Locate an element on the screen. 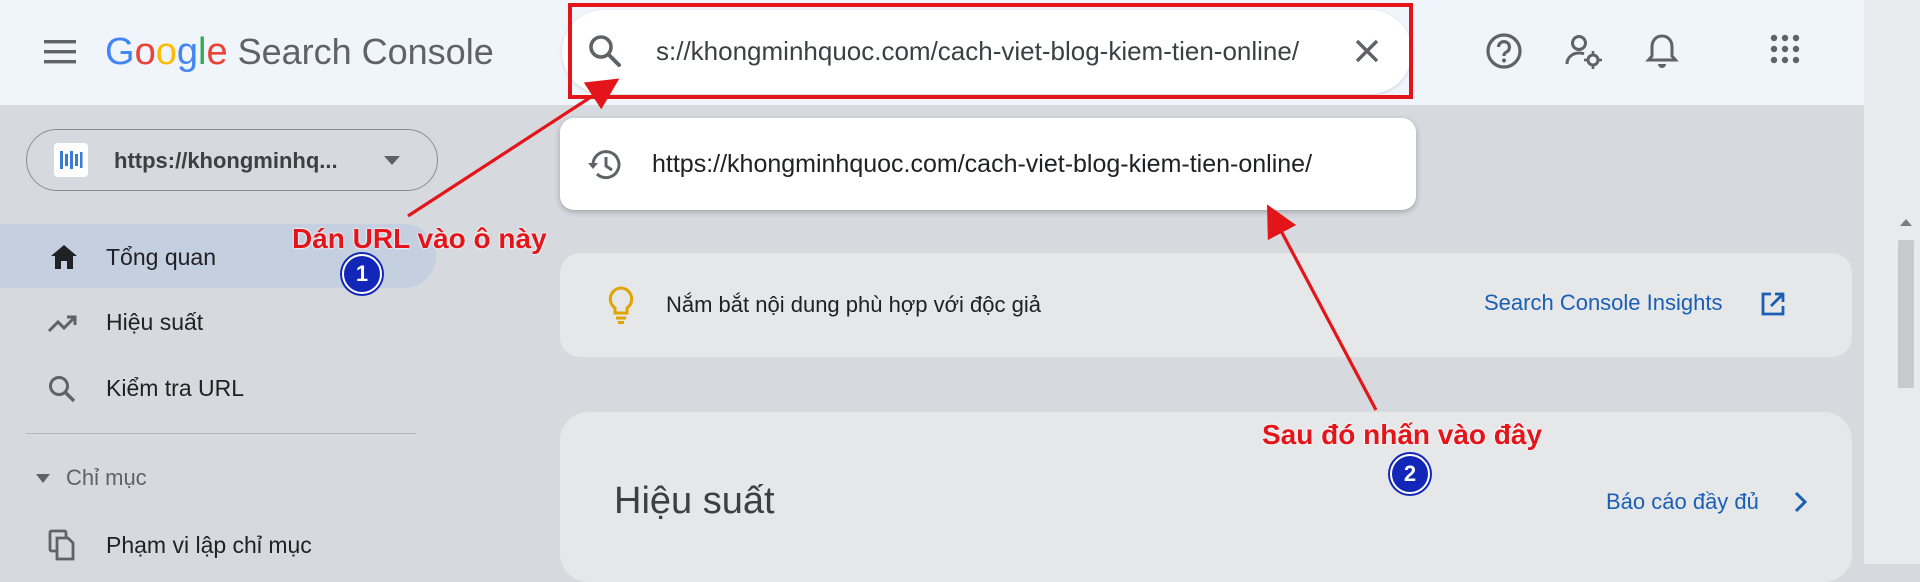 The image size is (1920, 582). logo-letter: e is located at coordinates (217, 52).